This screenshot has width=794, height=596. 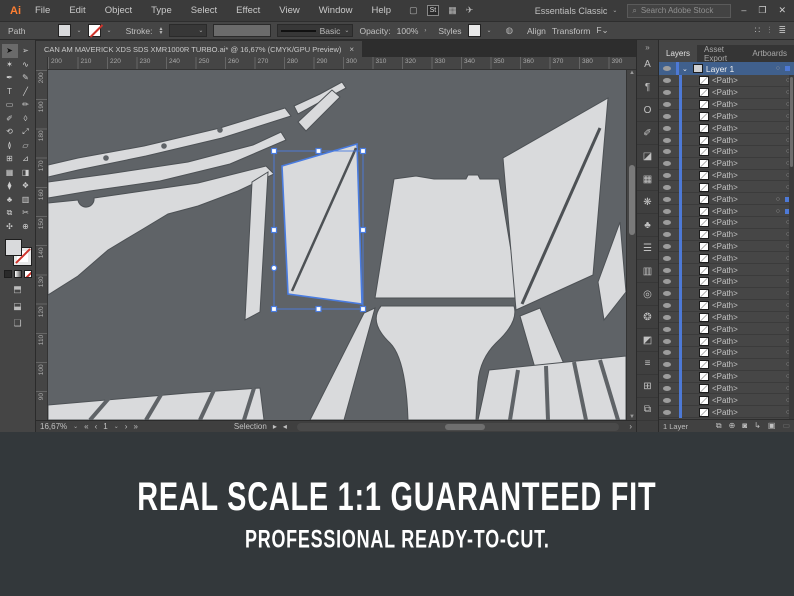 What do you see at coordinates (26, 146) in the screenshot?
I see `free-transform-tool-icon: ▱` at bounding box center [26, 146].